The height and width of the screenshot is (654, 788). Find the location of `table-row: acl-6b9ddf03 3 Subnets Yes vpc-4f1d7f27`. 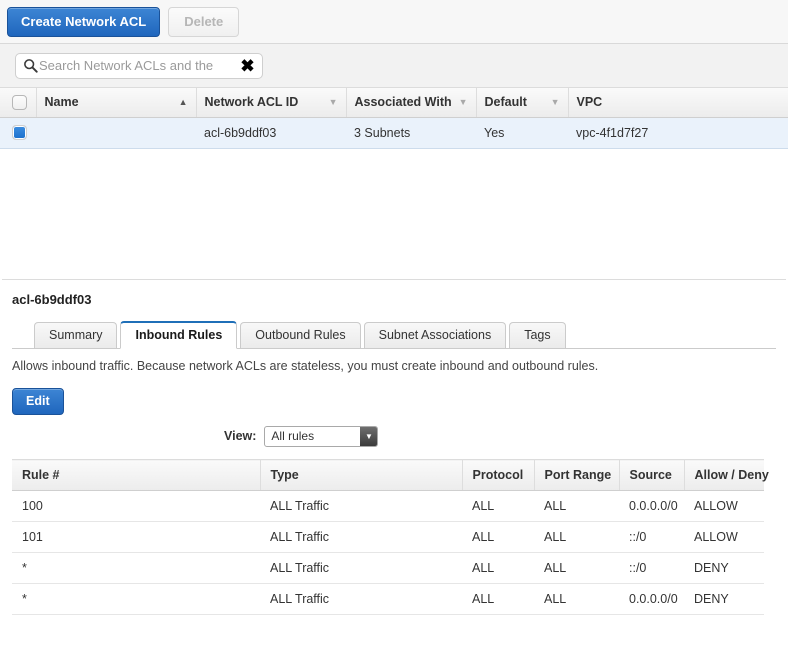

table-row: acl-6b9ddf03 3 Subnets Yes vpc-4f1d7f27 is located at coordinates (394, 132).